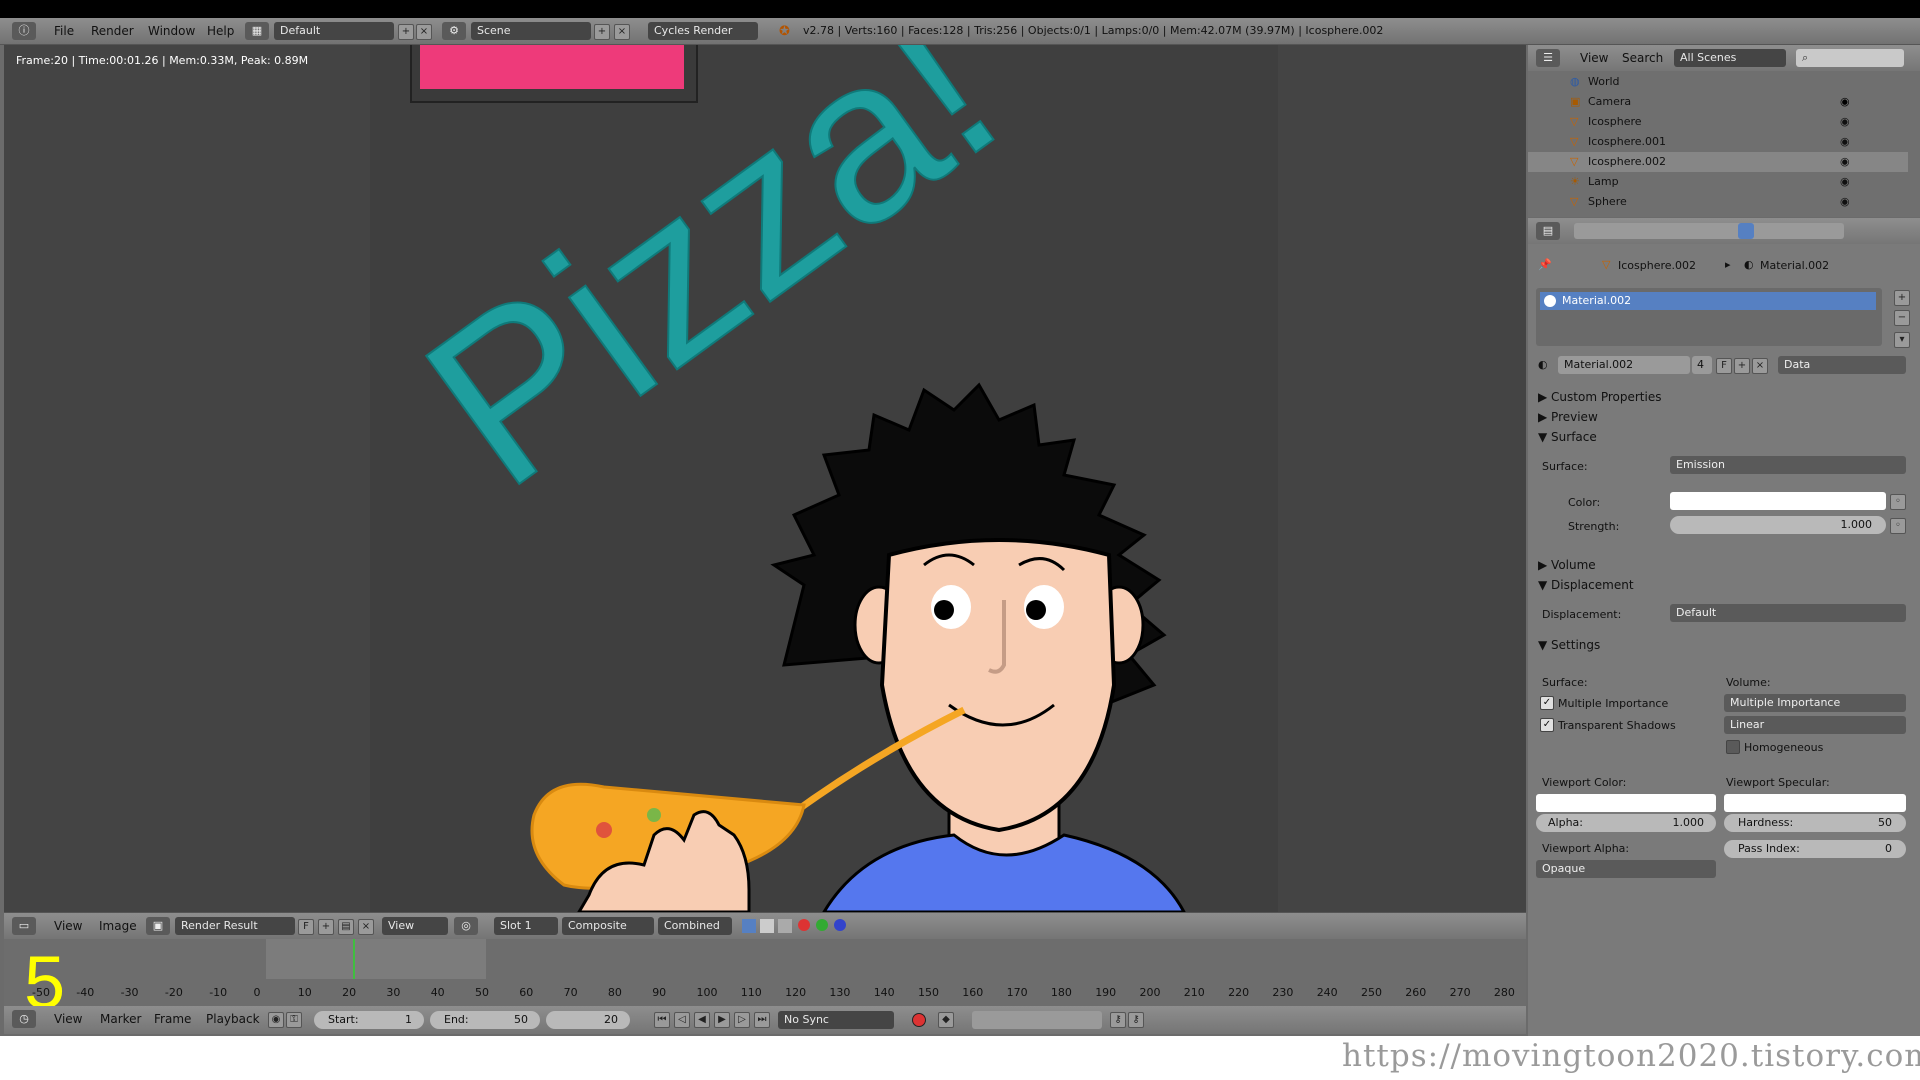  I want to click on material-slot-selected: Material.002, so click(1708, 301).